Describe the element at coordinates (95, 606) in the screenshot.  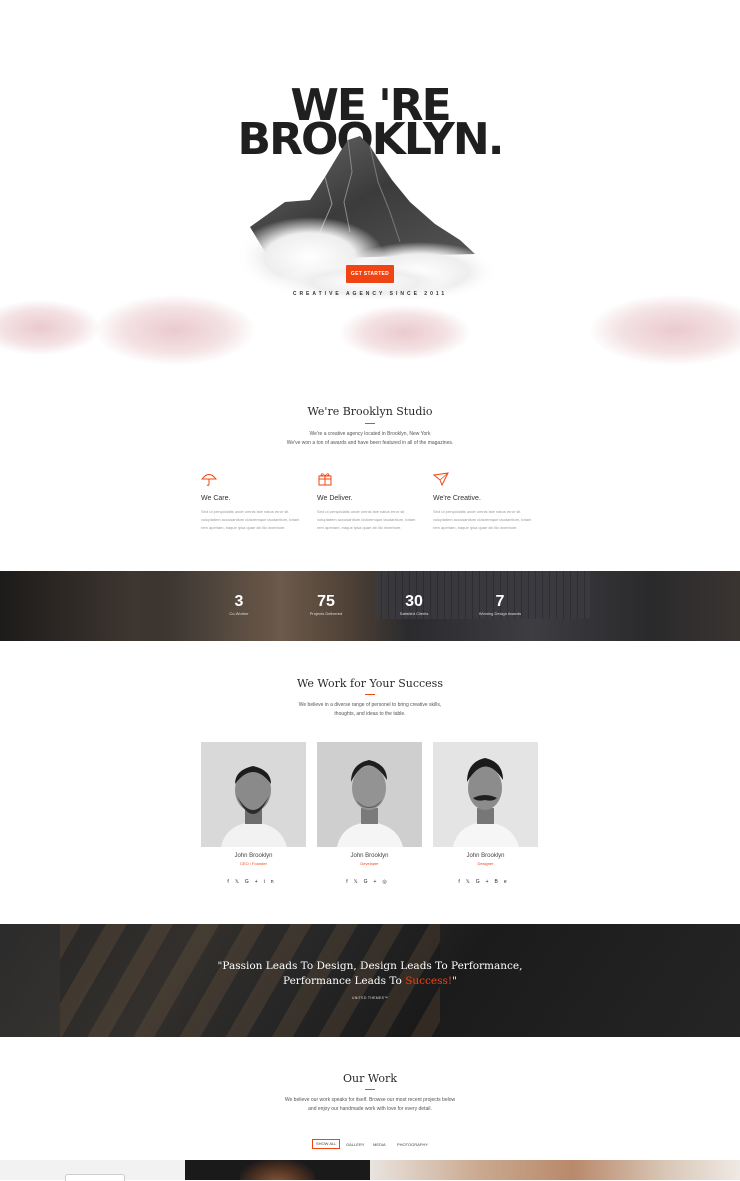
I see `background-image` at that location.